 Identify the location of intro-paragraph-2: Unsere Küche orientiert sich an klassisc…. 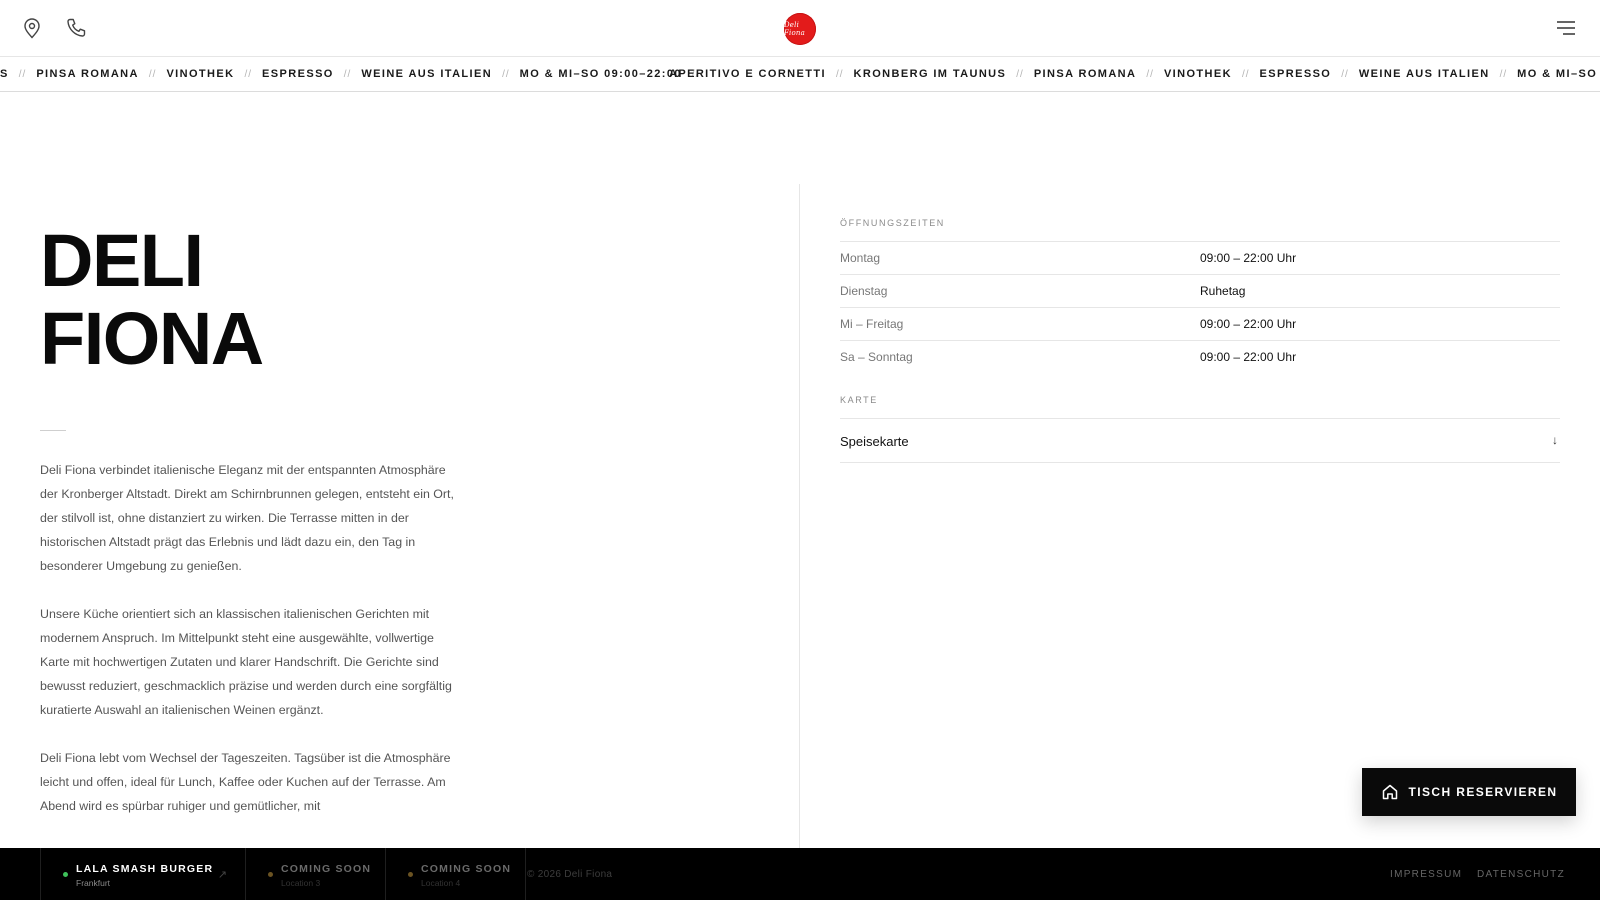
(246, 662).